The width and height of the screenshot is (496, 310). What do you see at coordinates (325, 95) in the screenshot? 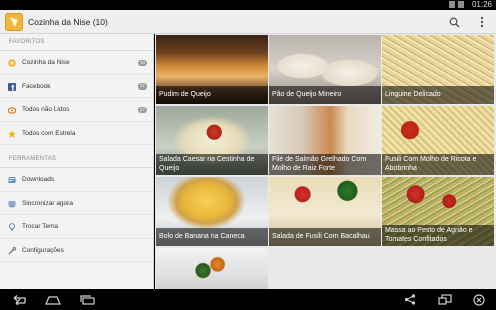
I see `article-title: Pão de Queijo Mineiro` at bounding box center [325, 95].